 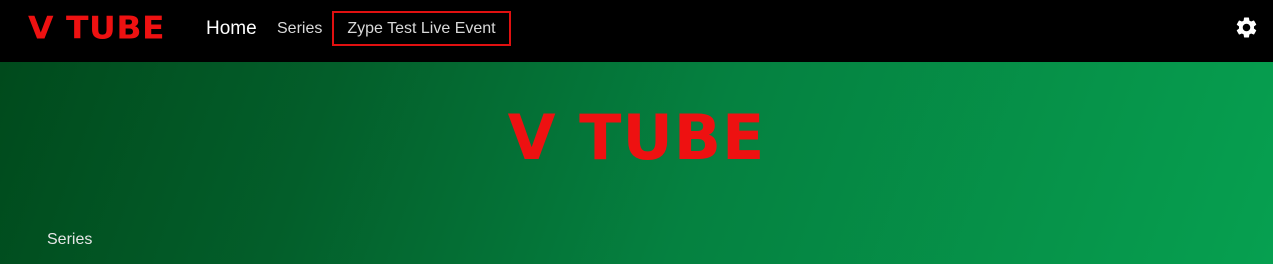 I want to click on site-logo: V TUBE, so click(x=96, y=28).